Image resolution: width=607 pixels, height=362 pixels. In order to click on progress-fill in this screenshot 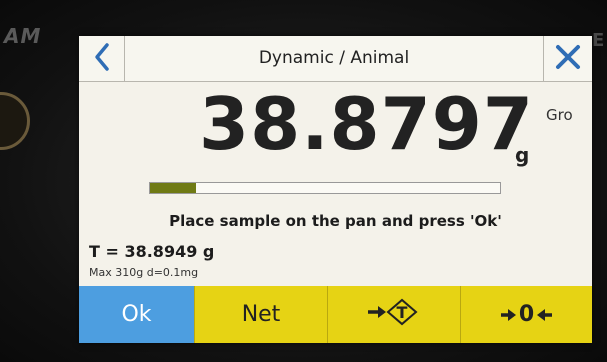, I will do `click(173, 188)`.